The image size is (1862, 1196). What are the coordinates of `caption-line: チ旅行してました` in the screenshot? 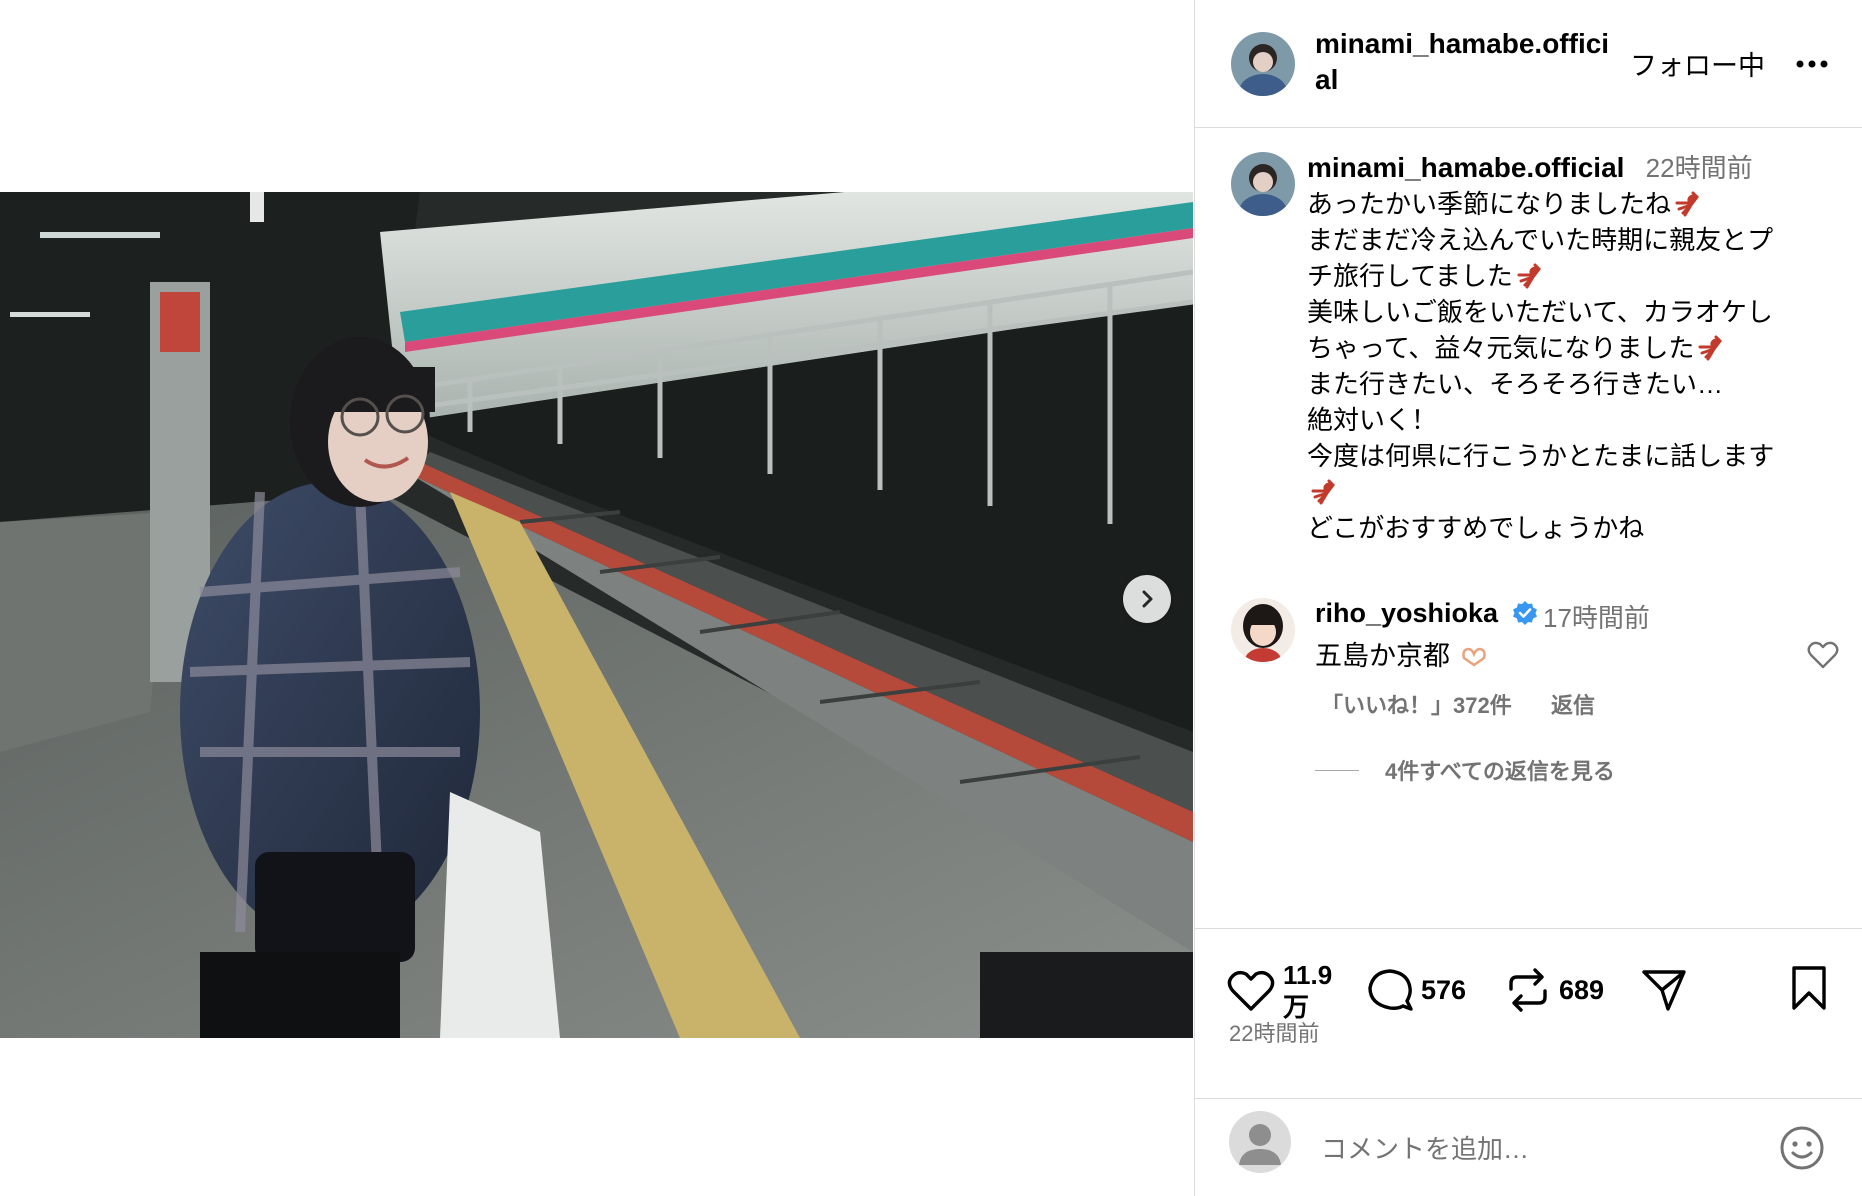 It's located at (1572, 276).